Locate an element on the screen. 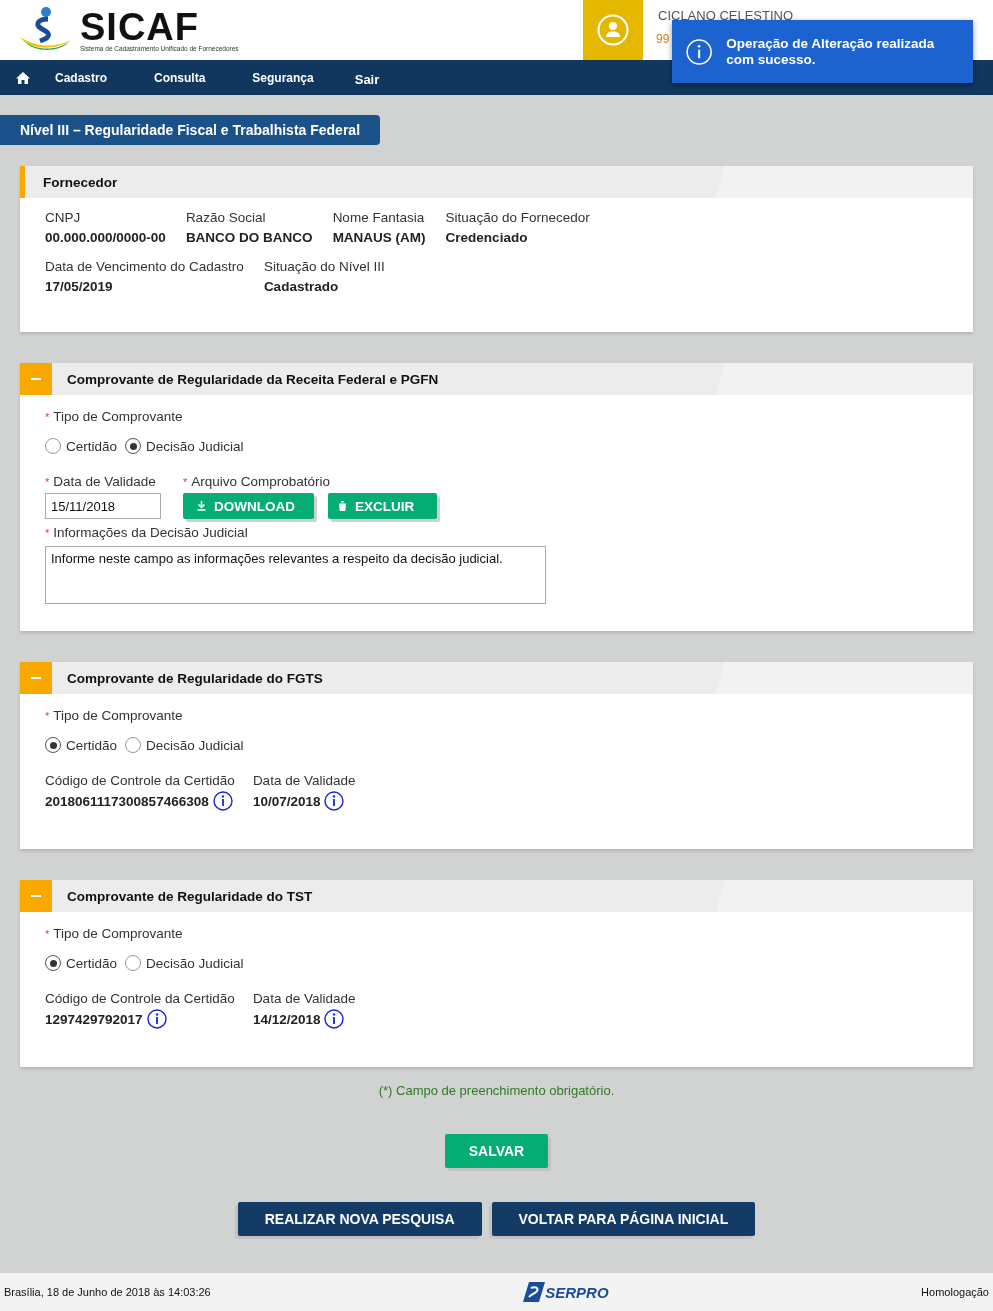 The image size is (993, 1311). field-label: Data de Vencimento do Cadastro is located at coordinates (144, 266).